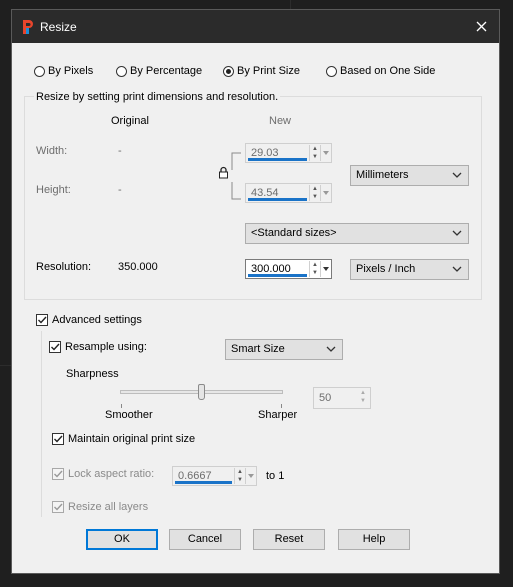  I want to click on sharpness-label: Sharpness, so click(92, 374).